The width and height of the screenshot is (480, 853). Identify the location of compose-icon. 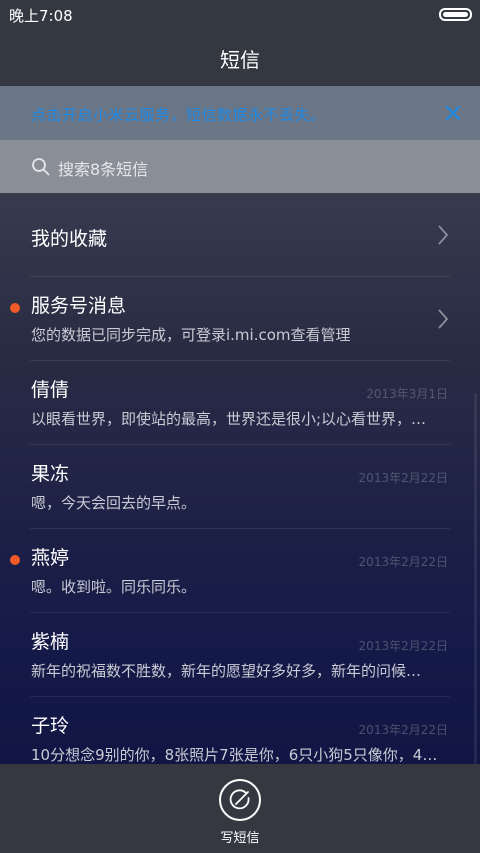
(239, 799).